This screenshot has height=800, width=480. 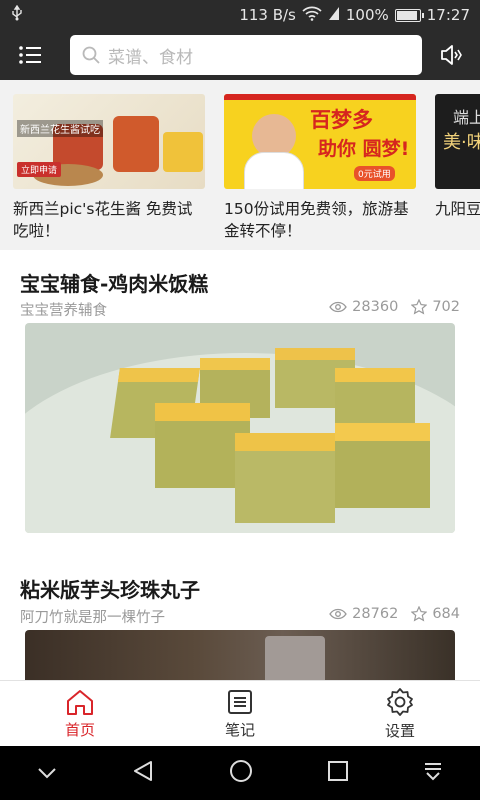 I want to click on tab-notes: 笔记, so click(x=240, y=713).